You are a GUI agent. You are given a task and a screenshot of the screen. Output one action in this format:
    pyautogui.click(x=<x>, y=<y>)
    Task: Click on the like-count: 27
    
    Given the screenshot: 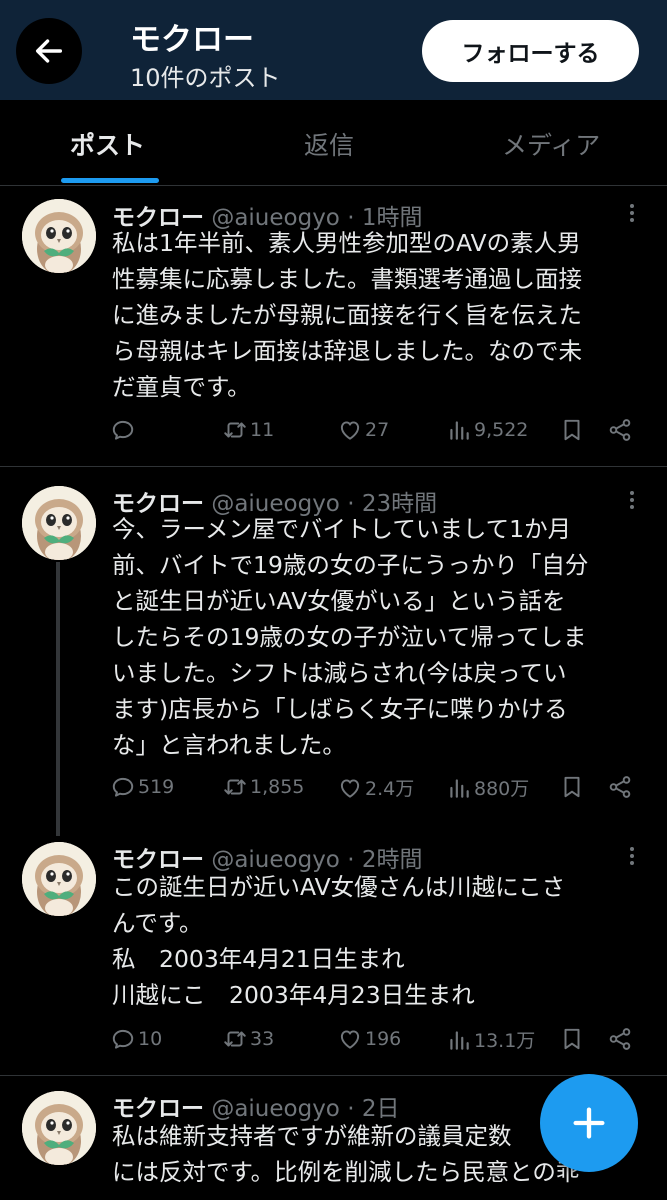 What is the action you would take?
    pyautogui.click(x=377, y=430)
    